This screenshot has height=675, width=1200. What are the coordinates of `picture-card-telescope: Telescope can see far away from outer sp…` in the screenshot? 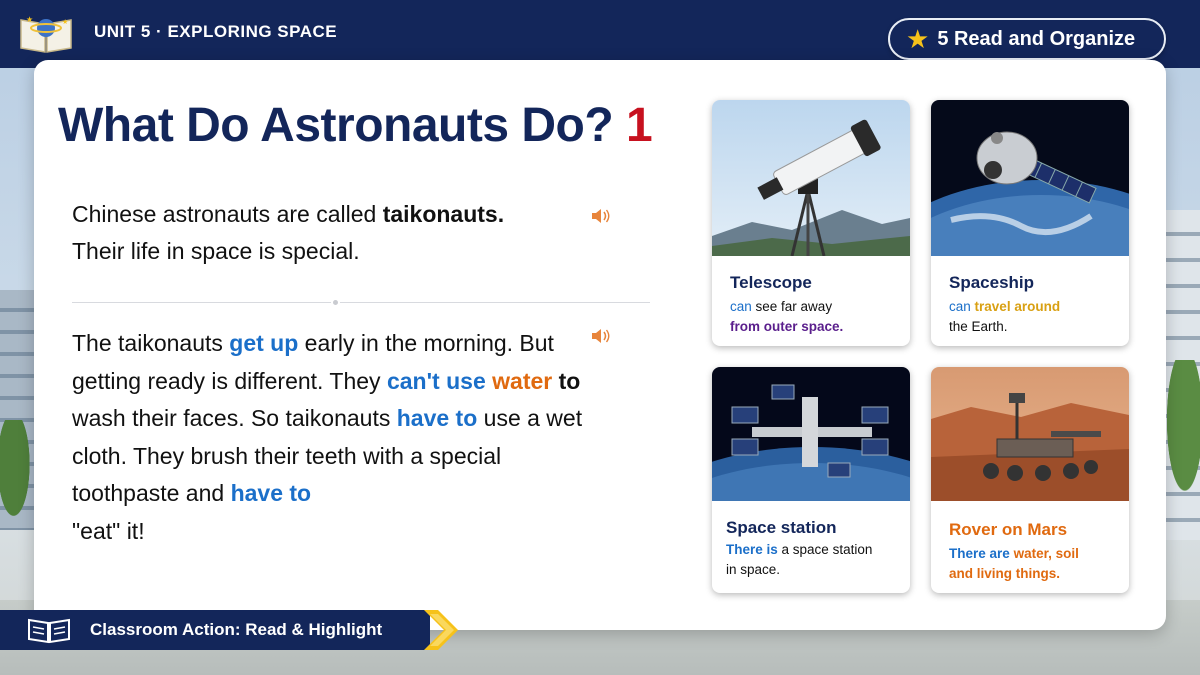 It's located at (811, 223).